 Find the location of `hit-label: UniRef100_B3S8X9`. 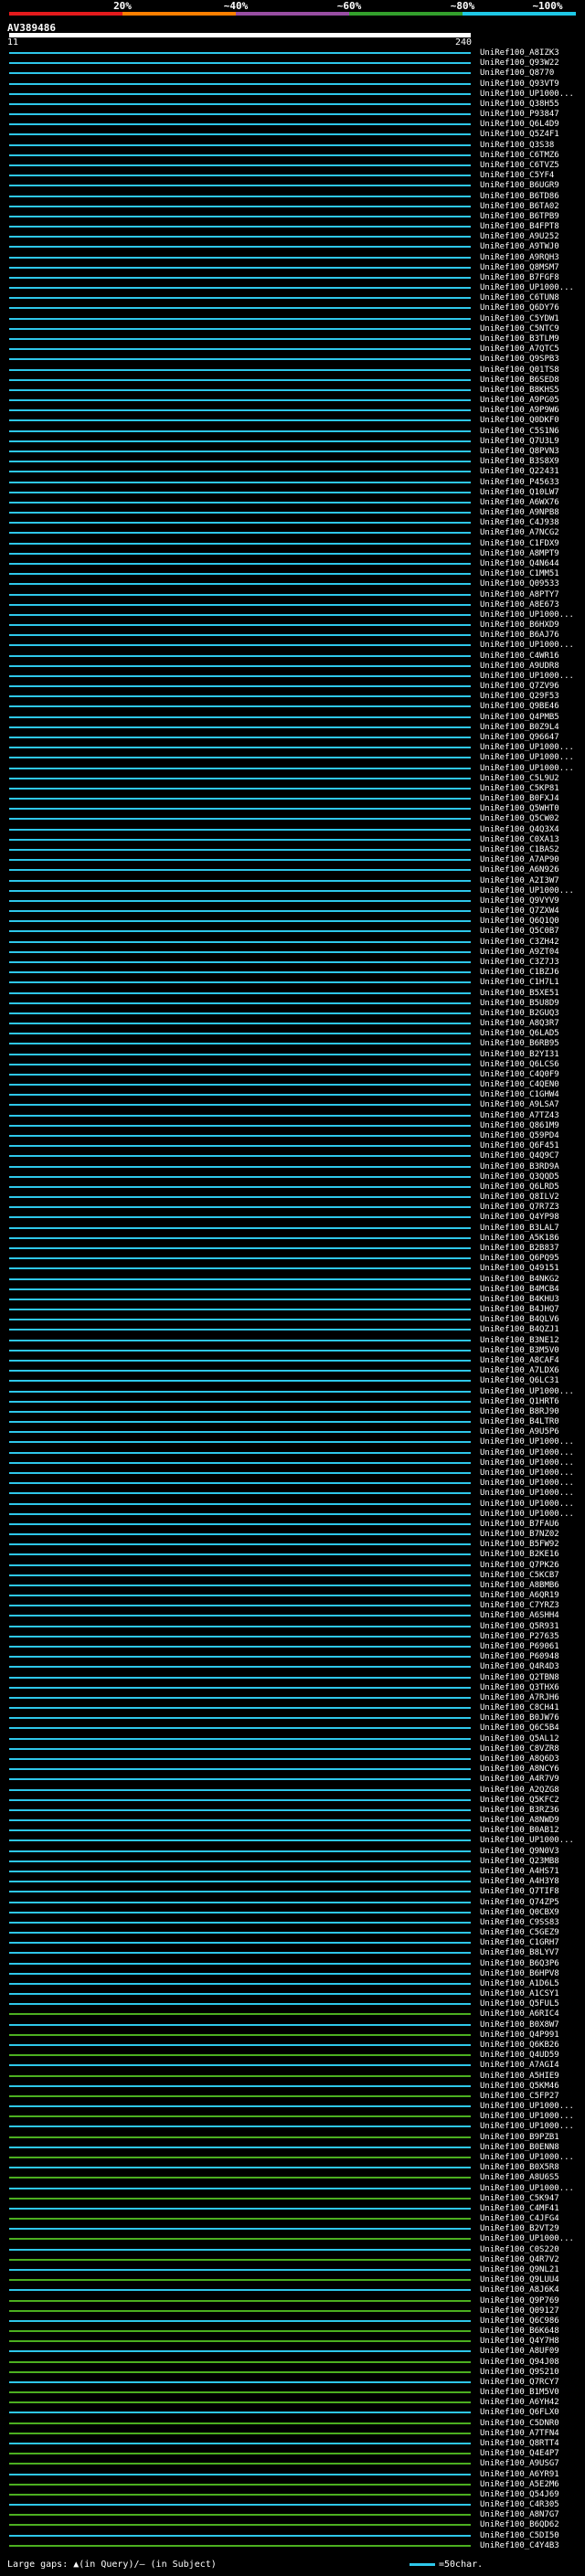

hit-label: UniRef100_B3S8X9 is located at coordinates (519, 461).